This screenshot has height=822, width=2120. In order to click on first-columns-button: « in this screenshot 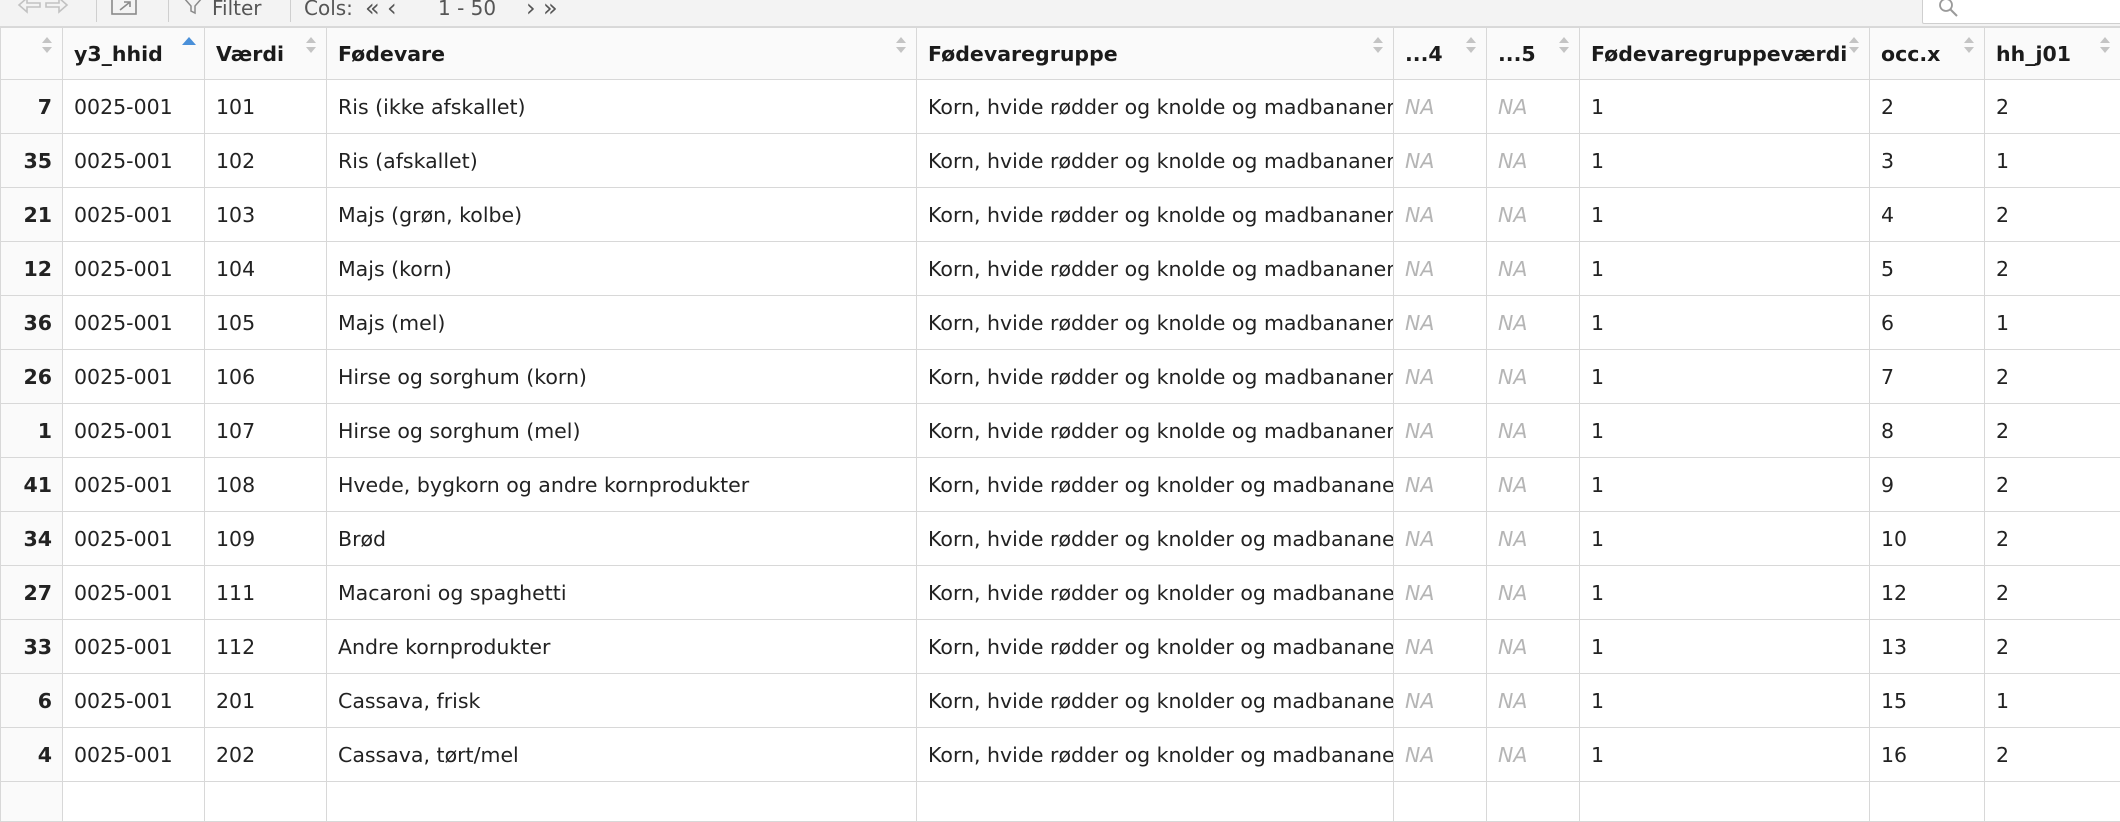, I will do `click(372, 10)`.